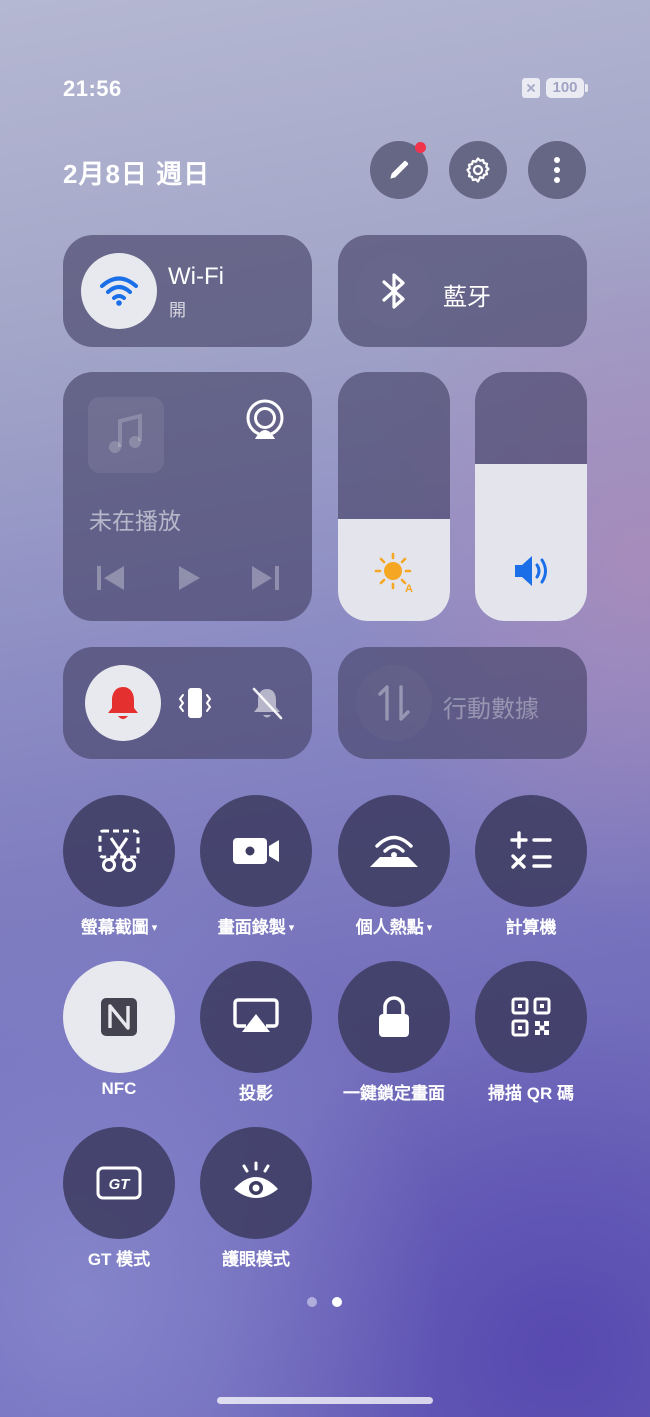 Image resolution: width=650 pixels, height=1417 pixels. I want to click on ring-mode-button, so click(123, 703).